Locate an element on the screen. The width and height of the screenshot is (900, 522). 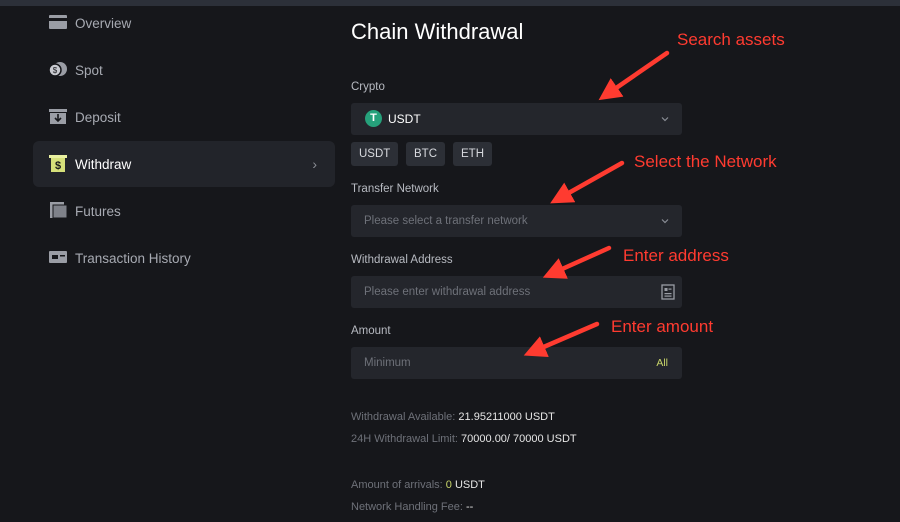
withdrawal-available-row: Withdrawal Available: 21.95211000 USDT is located at coordinates (453, 417).